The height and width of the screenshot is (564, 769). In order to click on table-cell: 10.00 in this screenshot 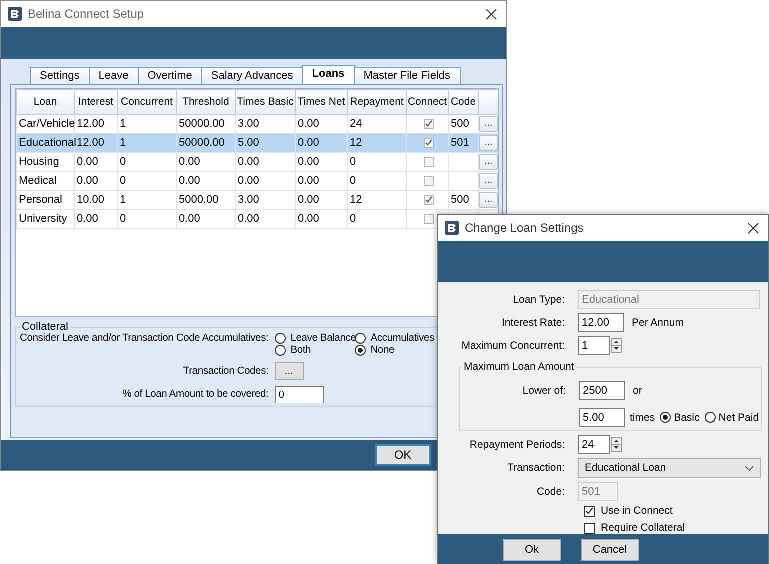, I will do `click(96, 200)`.